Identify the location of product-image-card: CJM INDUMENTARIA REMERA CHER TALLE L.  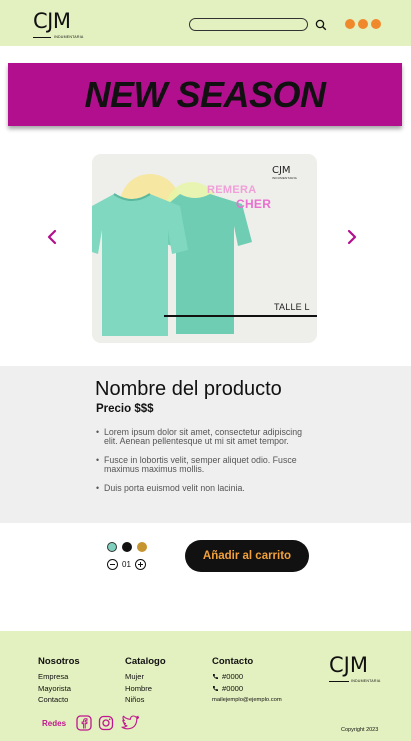
(204, 248).